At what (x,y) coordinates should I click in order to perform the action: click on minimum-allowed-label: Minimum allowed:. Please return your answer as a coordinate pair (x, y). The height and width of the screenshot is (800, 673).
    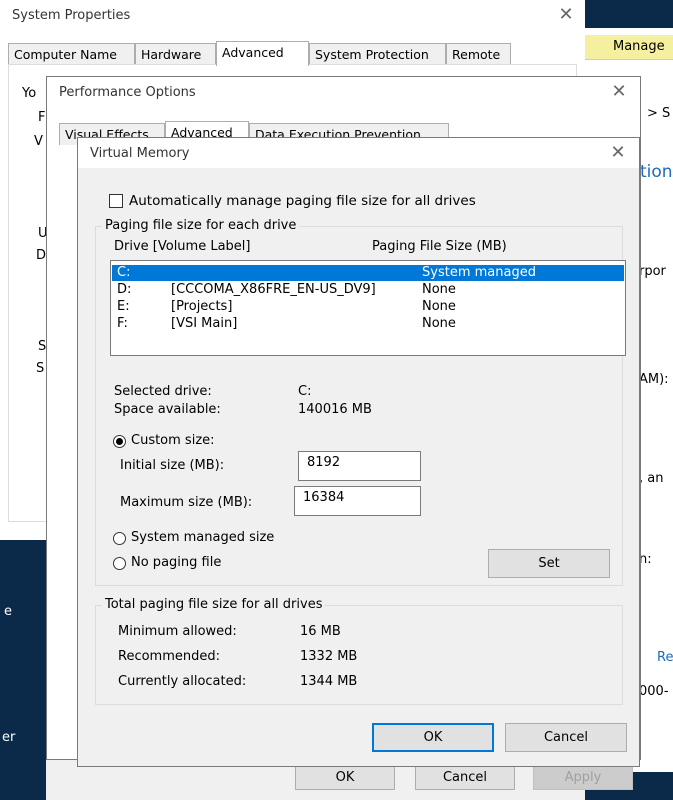
    Looking at the image, I should click on (177, 631).